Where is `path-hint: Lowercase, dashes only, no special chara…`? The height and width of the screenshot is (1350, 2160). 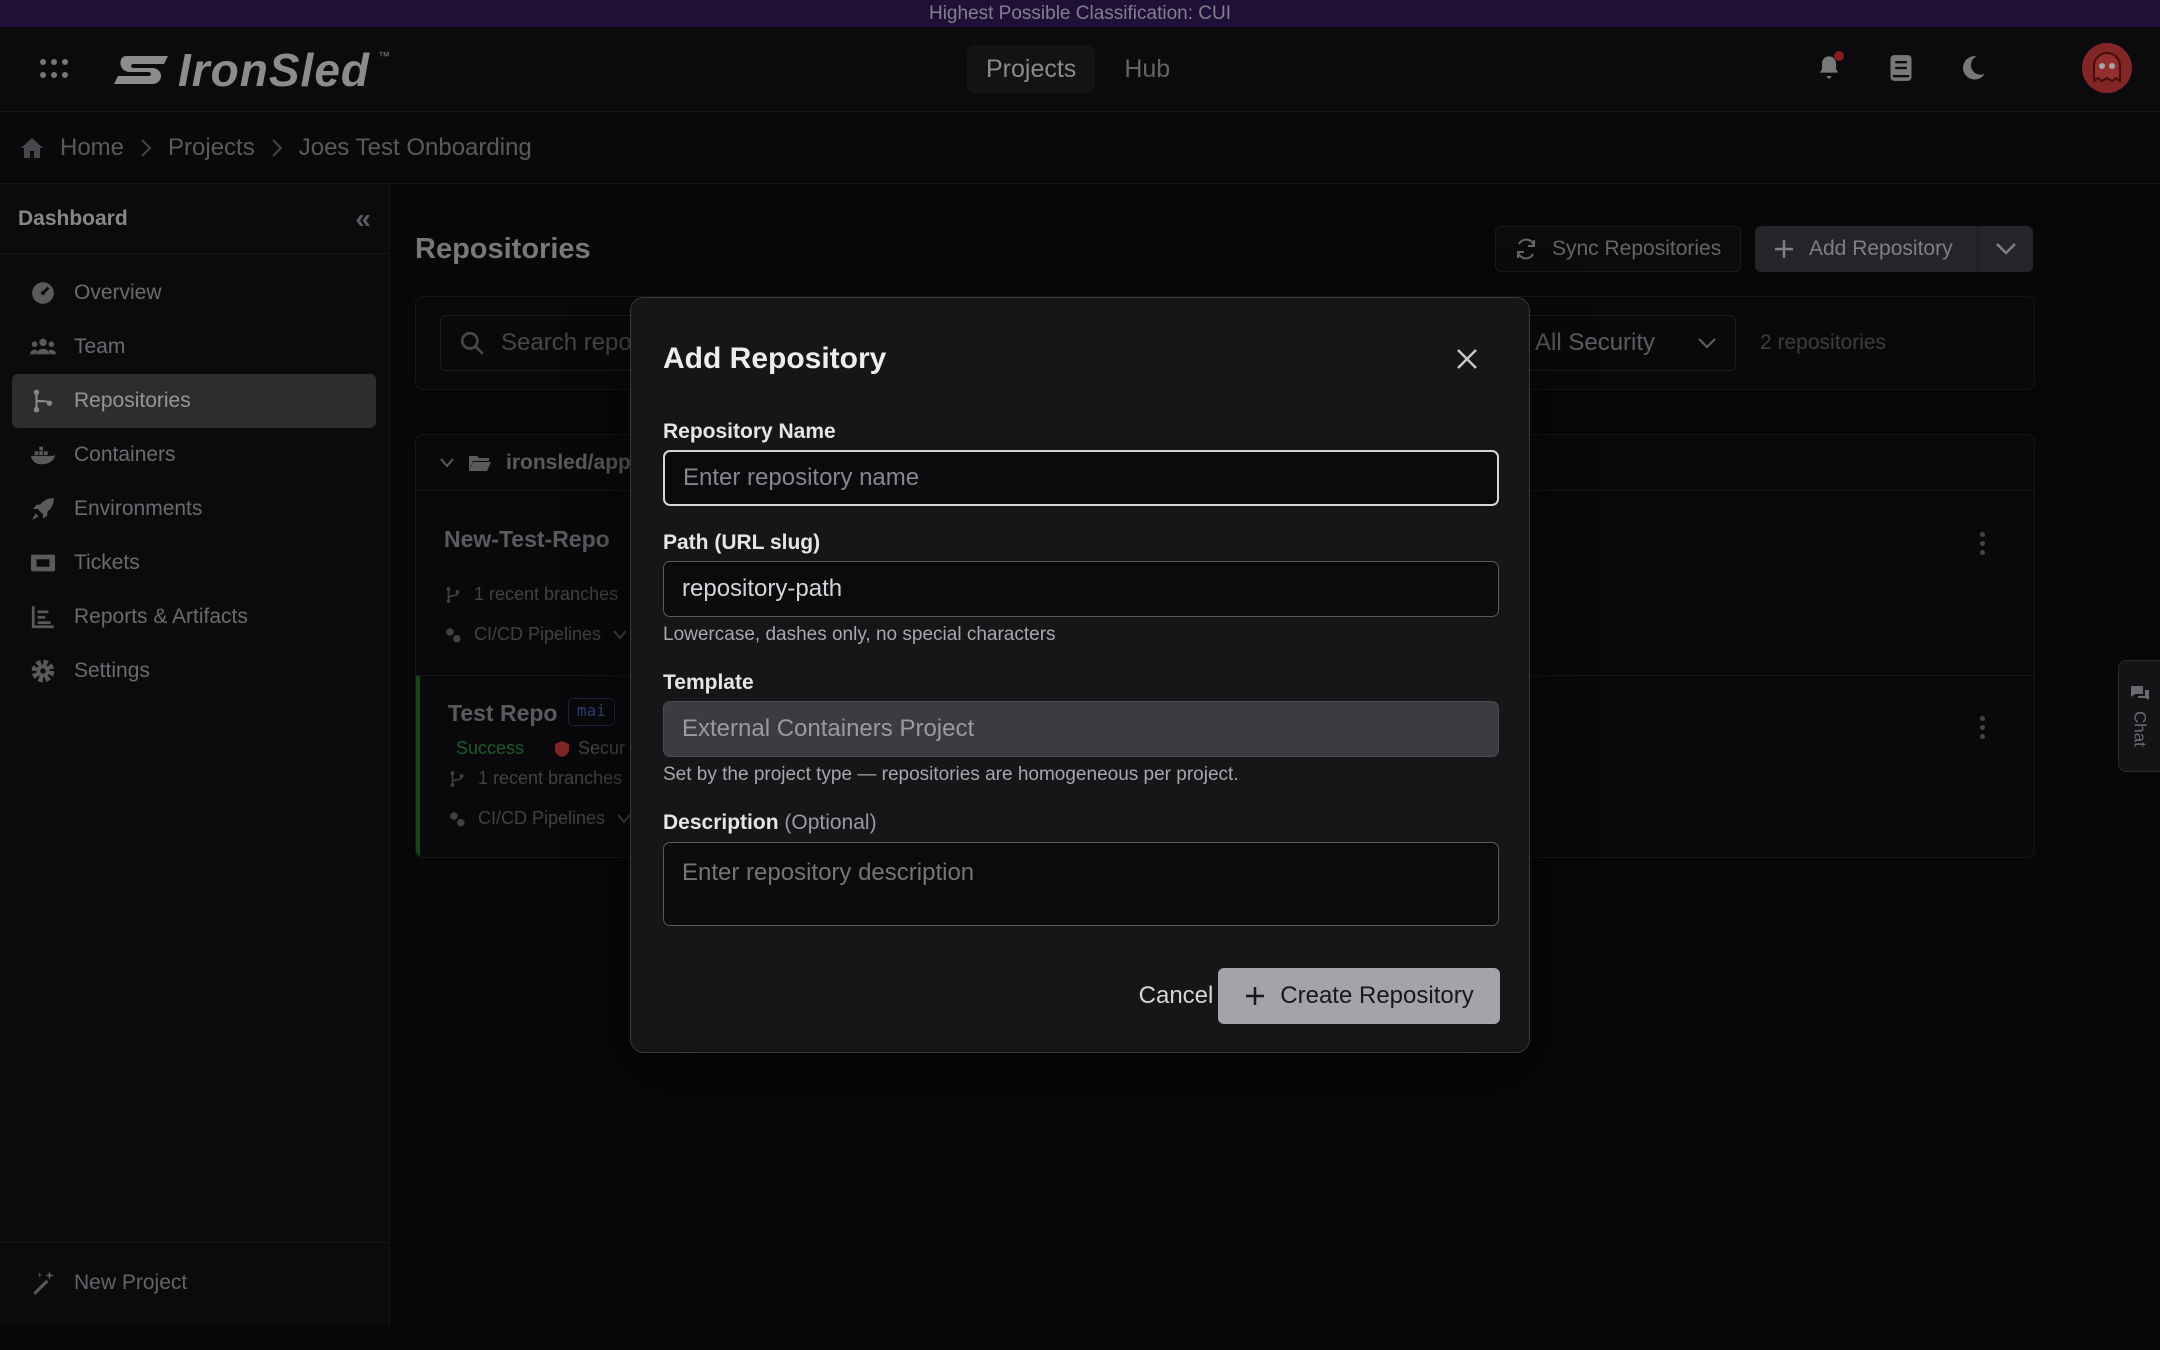 path-hint: Lowercase, dashes only, no special chara… is located at coordinates (859, 634).